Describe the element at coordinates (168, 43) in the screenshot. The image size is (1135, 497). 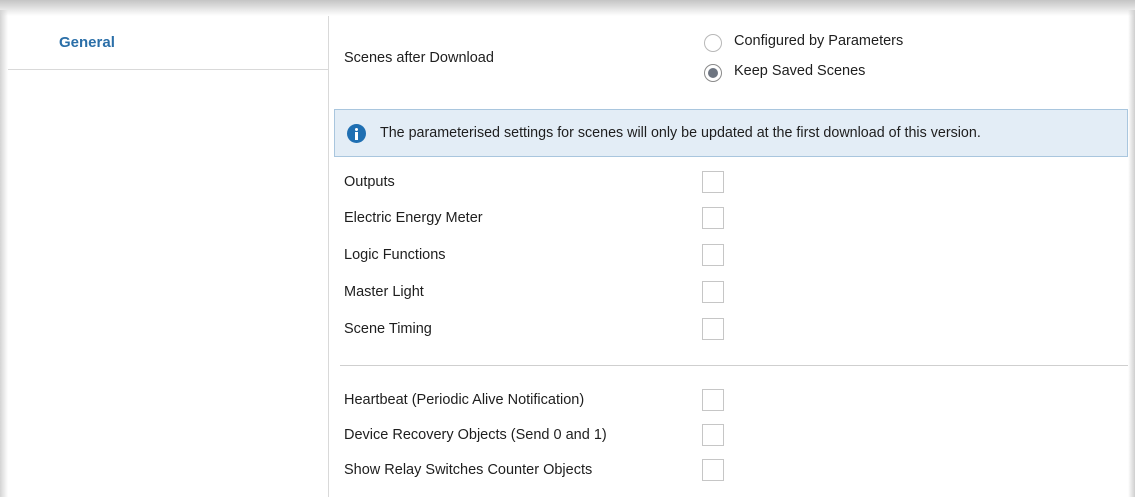
I see `sidebar-item-general: General` at that location.